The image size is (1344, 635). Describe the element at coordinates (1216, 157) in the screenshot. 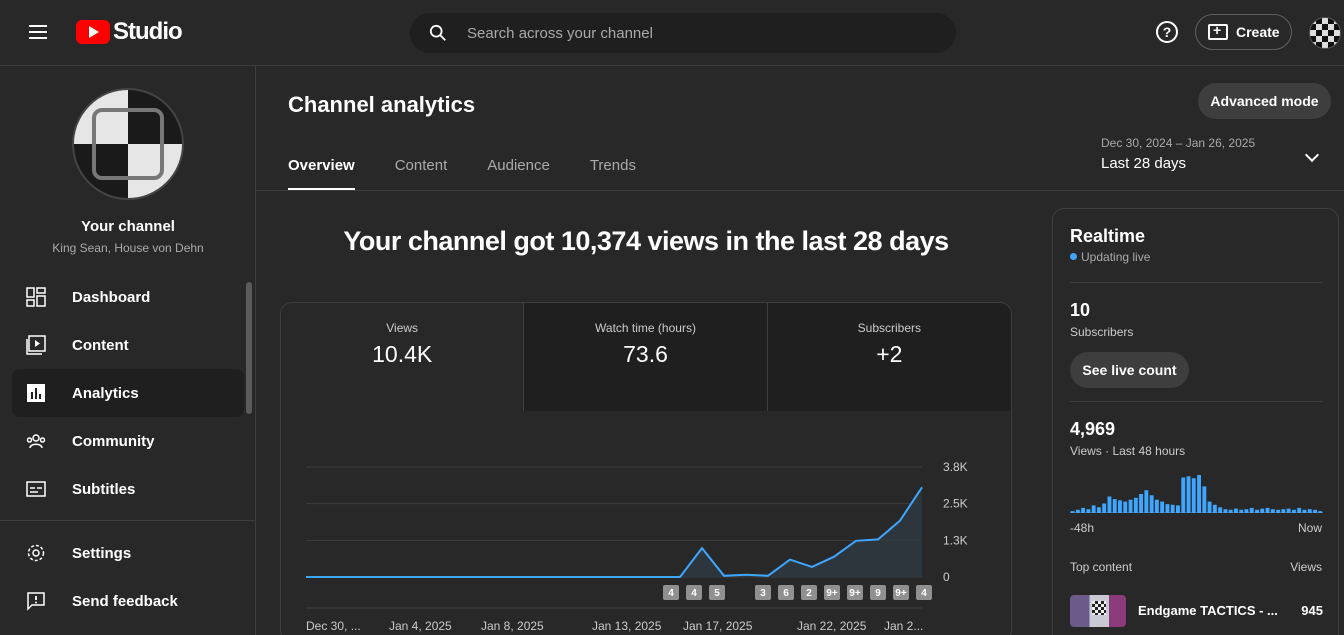

I see `date-range-picker: Dec 30, 2024 – Jan 26, 2025 Last 28 days` at that location.